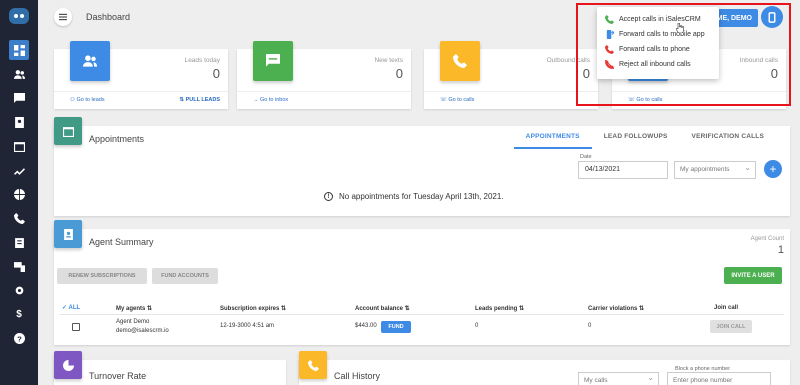 This screenshot has height=385, width=800. Describe the element at coordinates (68, 234) in the screenshot. I see `agent-card-icon` at that location.